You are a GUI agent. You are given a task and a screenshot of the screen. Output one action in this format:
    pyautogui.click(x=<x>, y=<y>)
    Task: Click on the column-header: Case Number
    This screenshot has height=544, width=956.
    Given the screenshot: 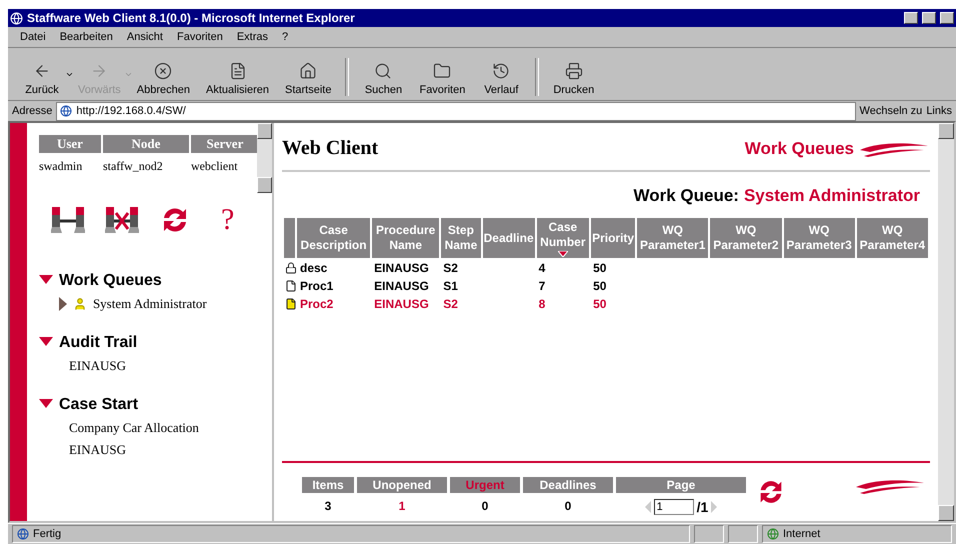 What is the action you would take?
    pyautogui.click(x=563, y=238)
    